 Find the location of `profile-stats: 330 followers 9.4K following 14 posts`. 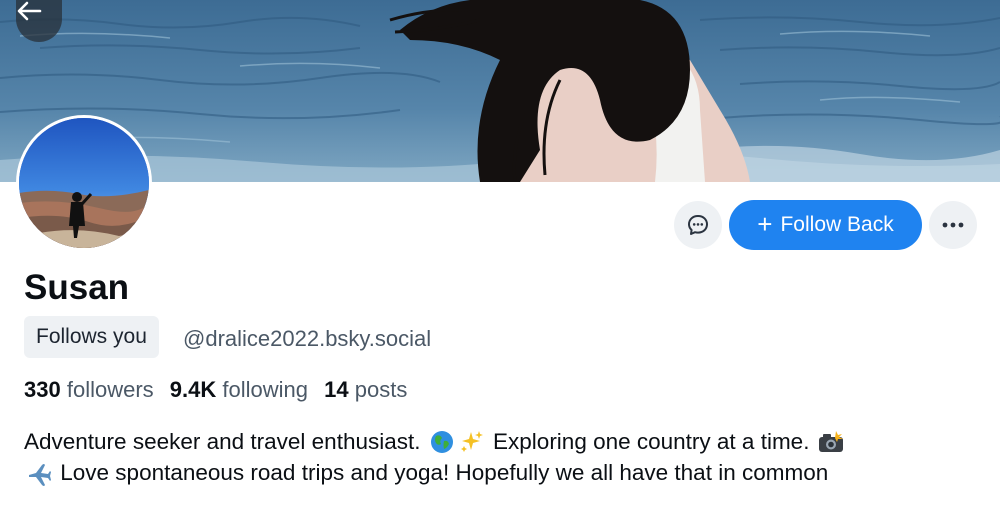

profile-stats: 330 followers 9.4K following 14 posts is located at coordinates (215, 390).